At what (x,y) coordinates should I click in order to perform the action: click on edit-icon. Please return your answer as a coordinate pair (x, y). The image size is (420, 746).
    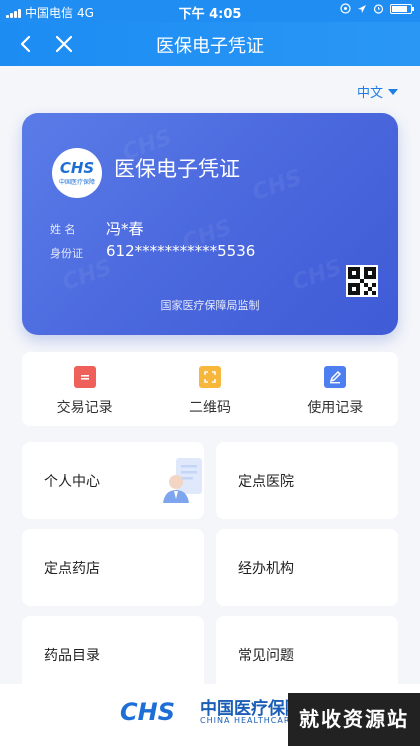
    Looking at the image, I should click on (335, 377).